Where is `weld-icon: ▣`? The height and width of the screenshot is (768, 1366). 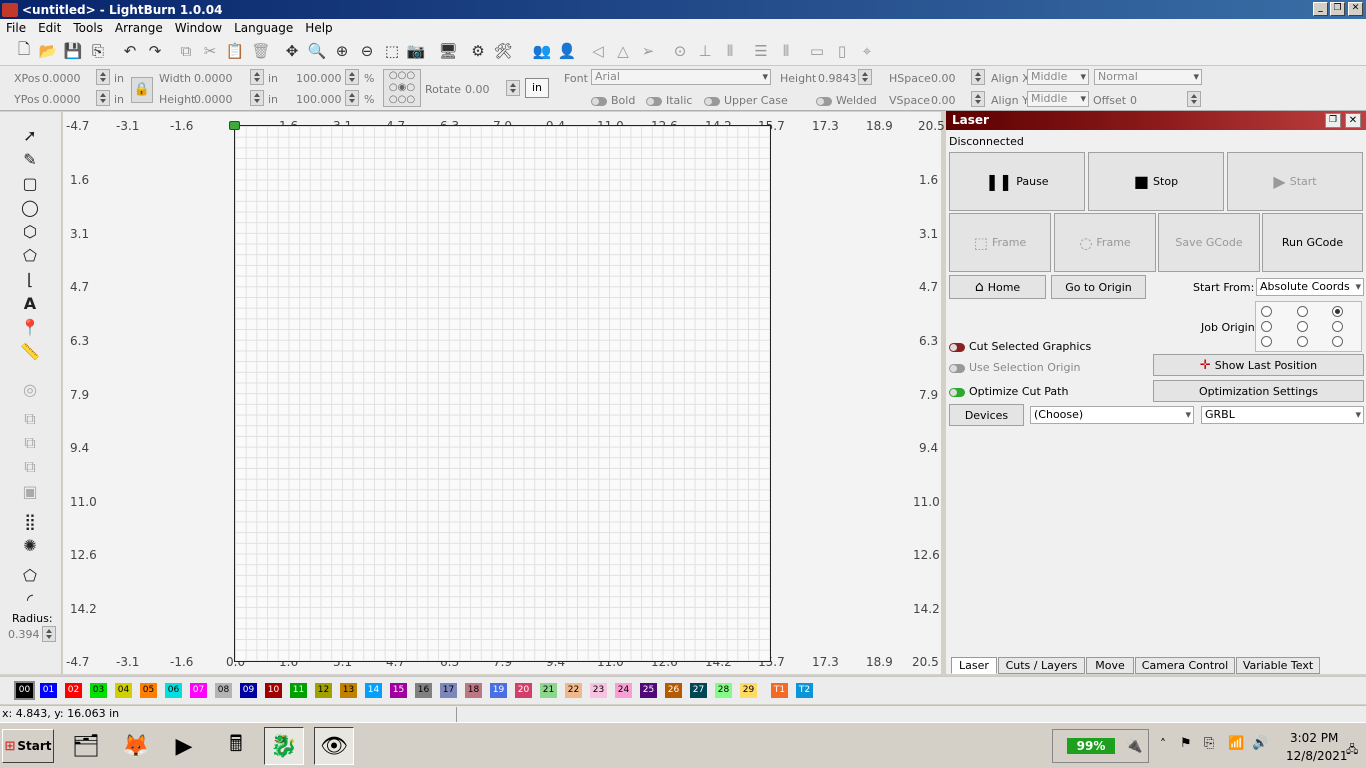
weld-icon: ▣ is located at coordinates (30, 491).